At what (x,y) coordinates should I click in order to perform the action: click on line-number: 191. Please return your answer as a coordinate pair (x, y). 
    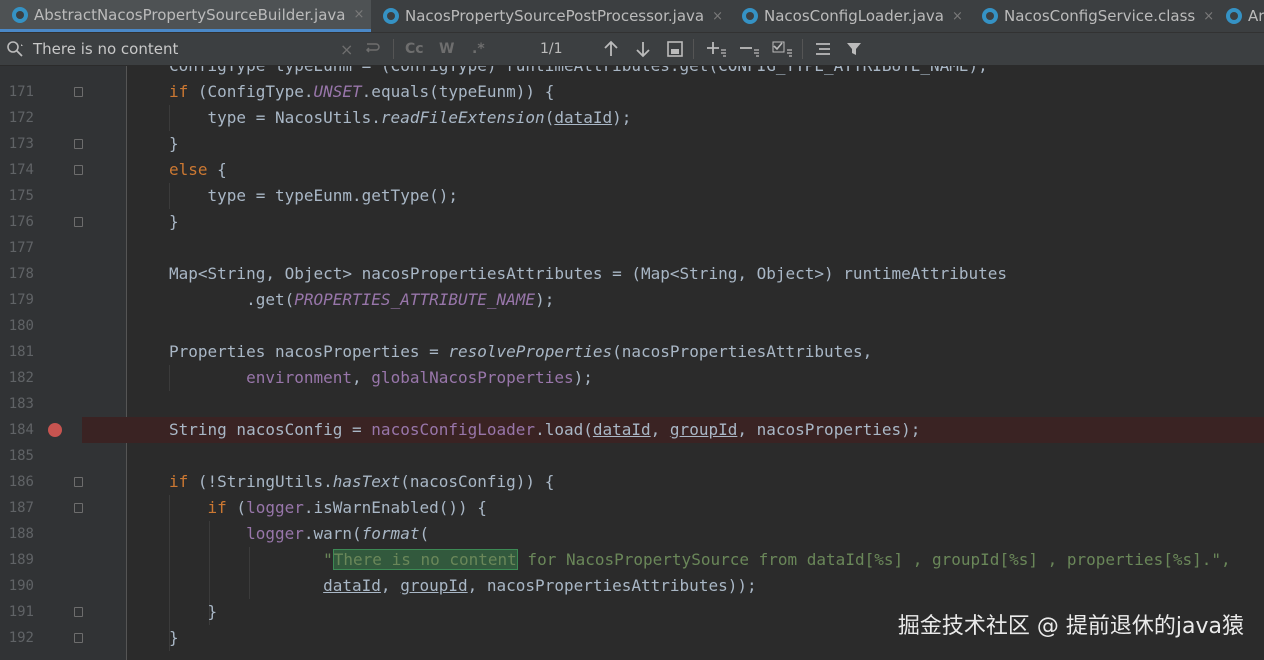
    Looking at the image, I should click on (21, 612).